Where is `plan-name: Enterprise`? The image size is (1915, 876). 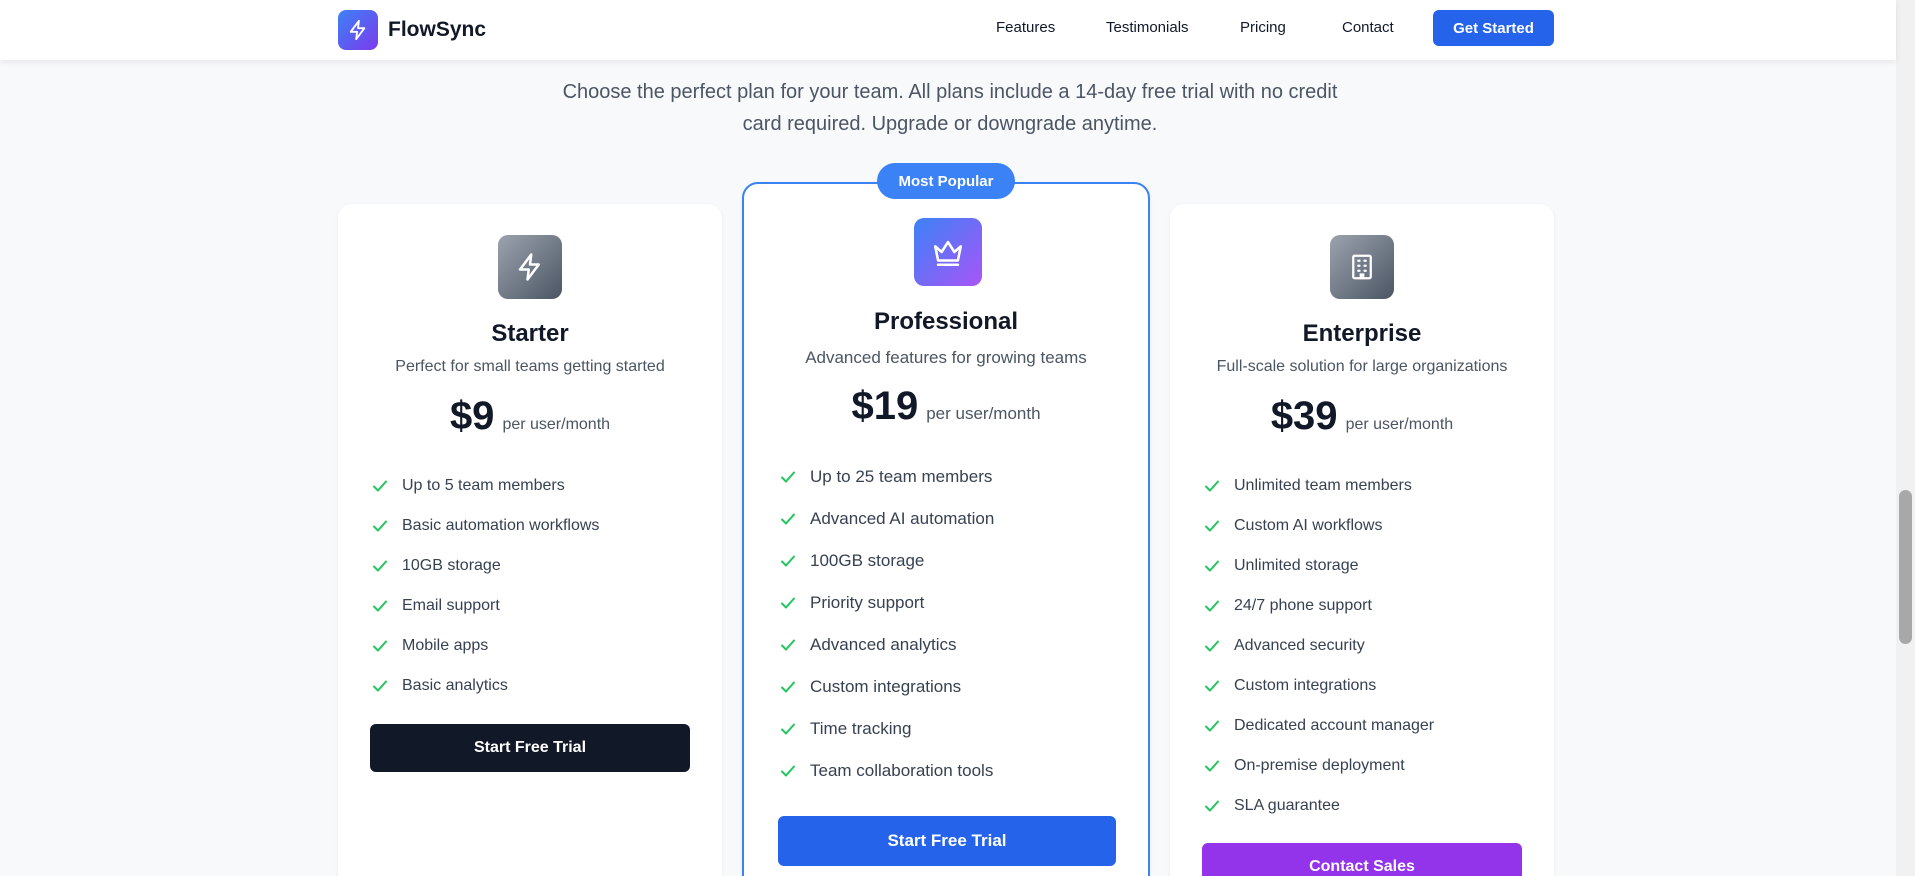
plan-name: Enterprise is located at coordinates (1362, 333).